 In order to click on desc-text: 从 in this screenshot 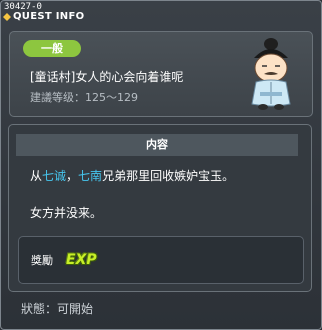, I will do `click(36, 176)`.